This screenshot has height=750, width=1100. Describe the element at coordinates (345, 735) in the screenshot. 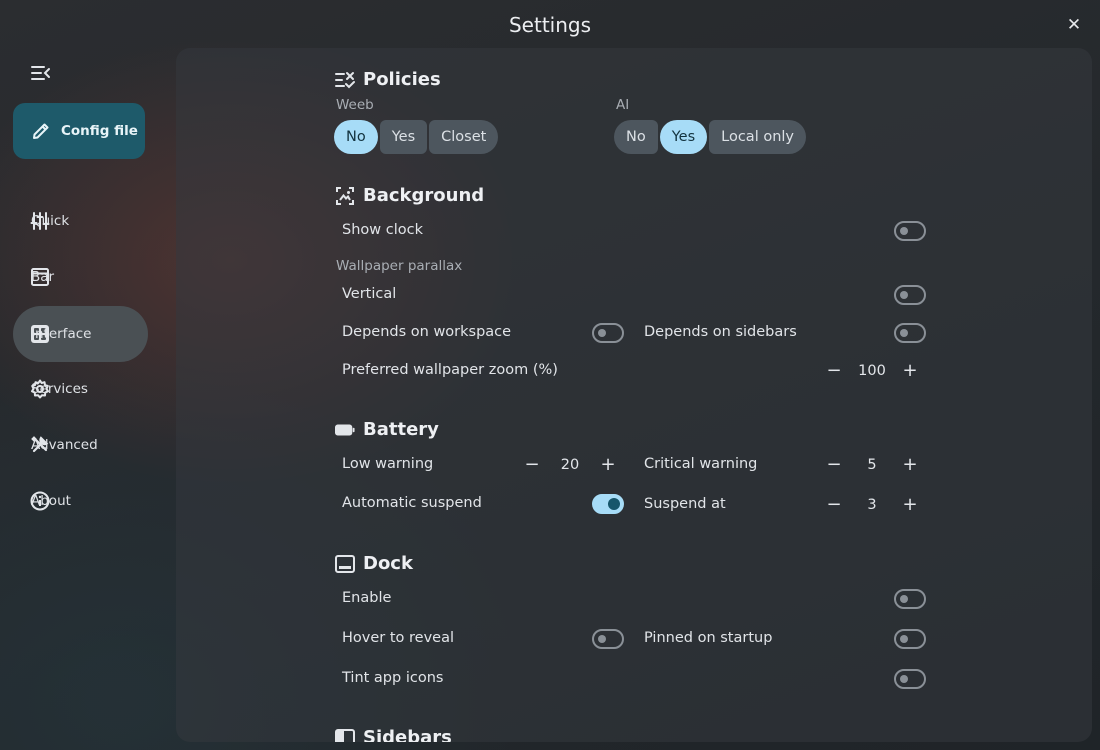

I see `sidebars-icon` at that location.